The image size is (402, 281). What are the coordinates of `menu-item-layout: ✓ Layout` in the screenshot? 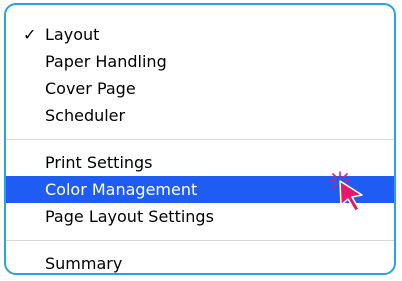 It's located at (200, 34).